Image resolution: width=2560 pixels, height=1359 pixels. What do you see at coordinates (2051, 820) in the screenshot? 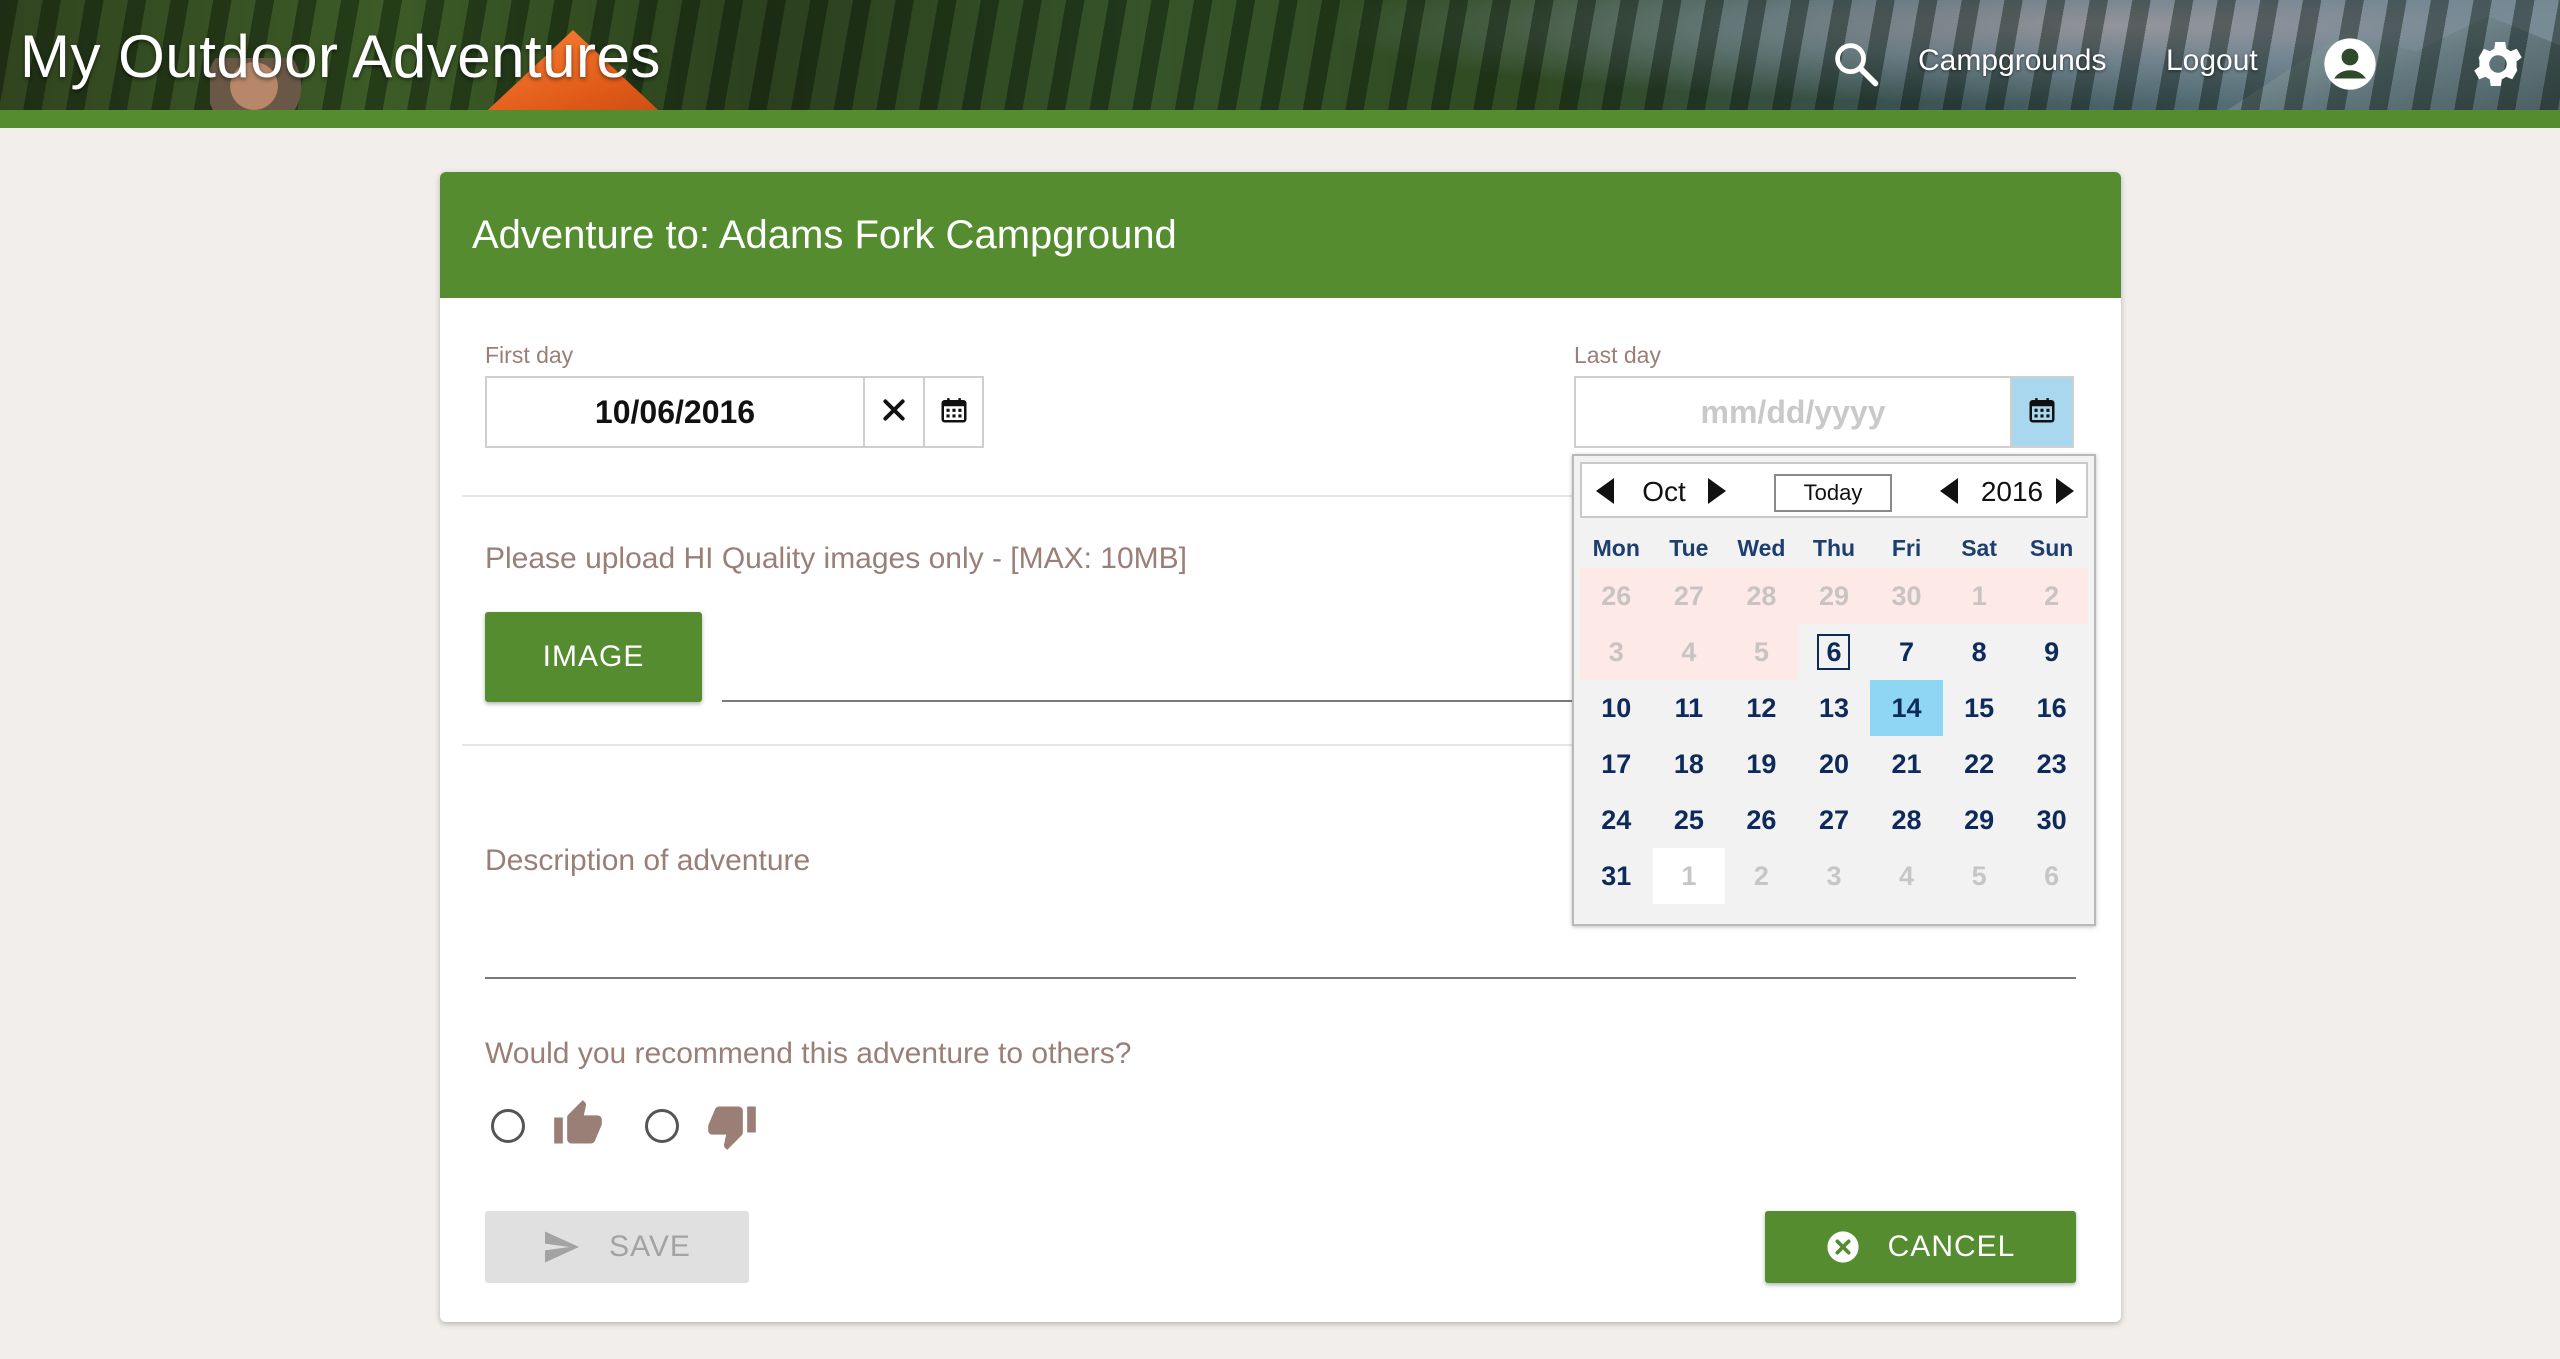
I see `calendar-day: 30` at bounding box center [2051, 820].